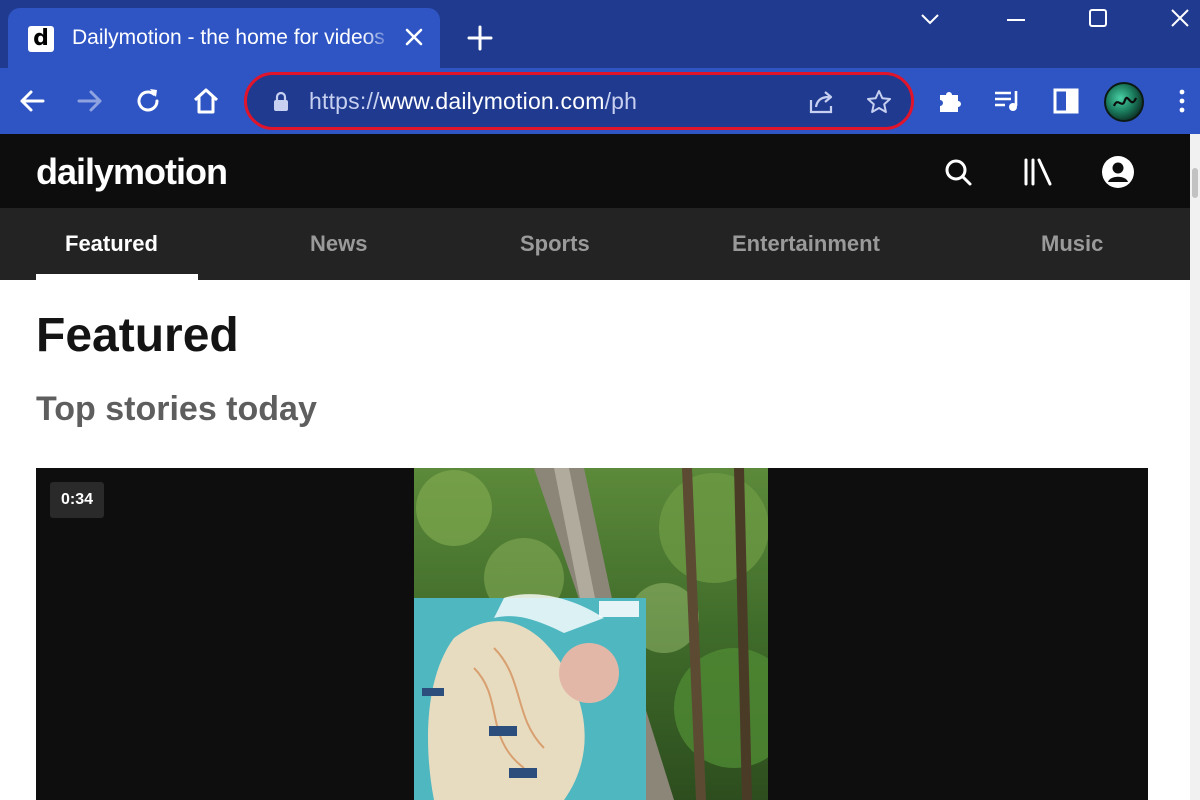 Image resolution: width=1200 pixels, height=800 pixels. What do you see at coordinates (111, 244) in the screenshot?
I see `tab-featured: Featured` at bounding box center [111, 244].